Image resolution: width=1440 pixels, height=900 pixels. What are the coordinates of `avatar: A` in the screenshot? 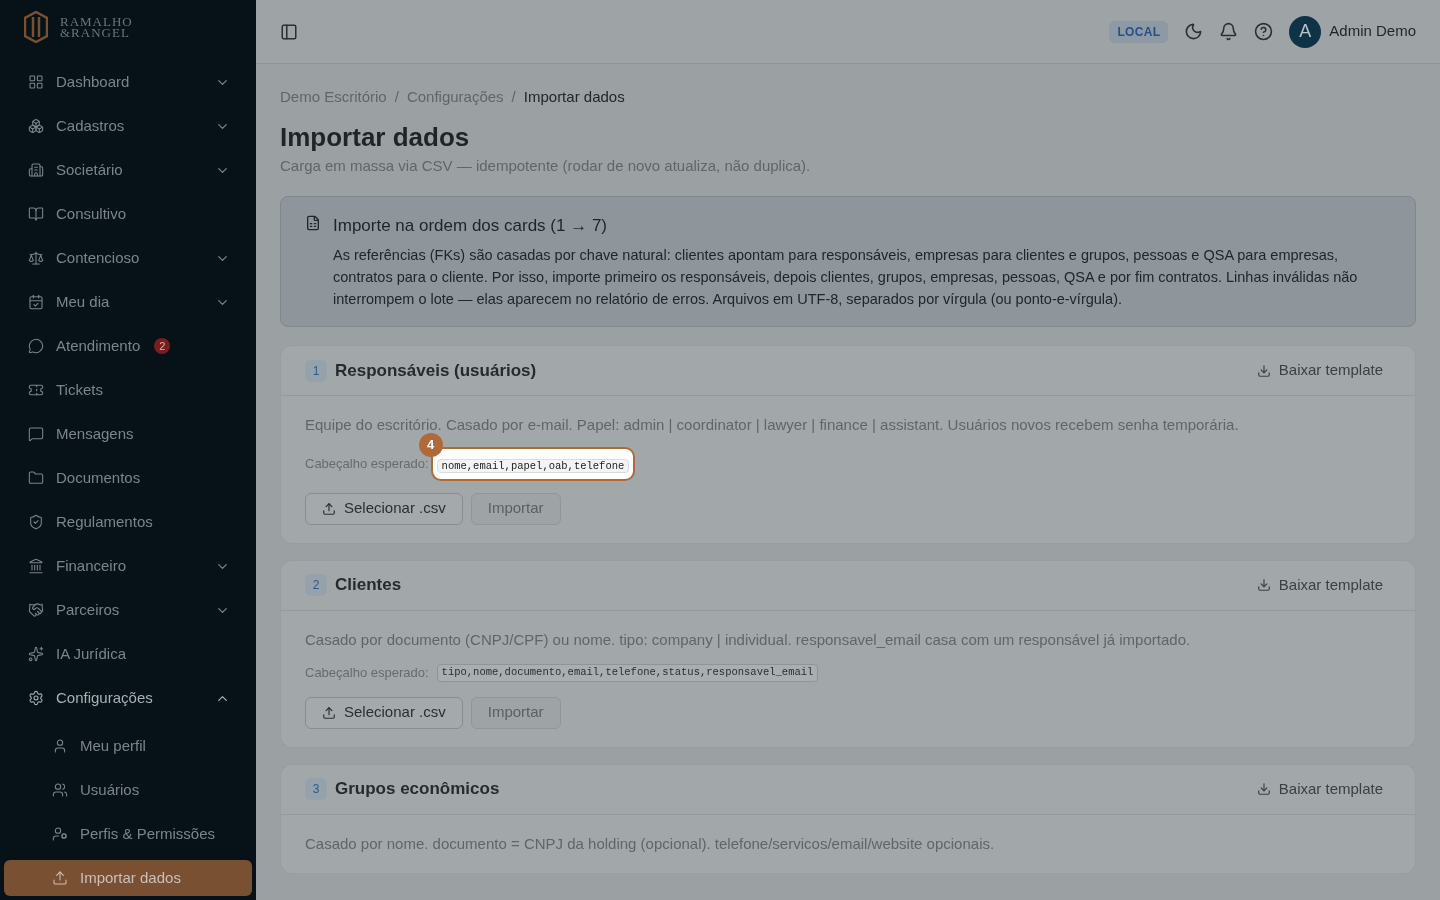 It's located at (1305, 31).